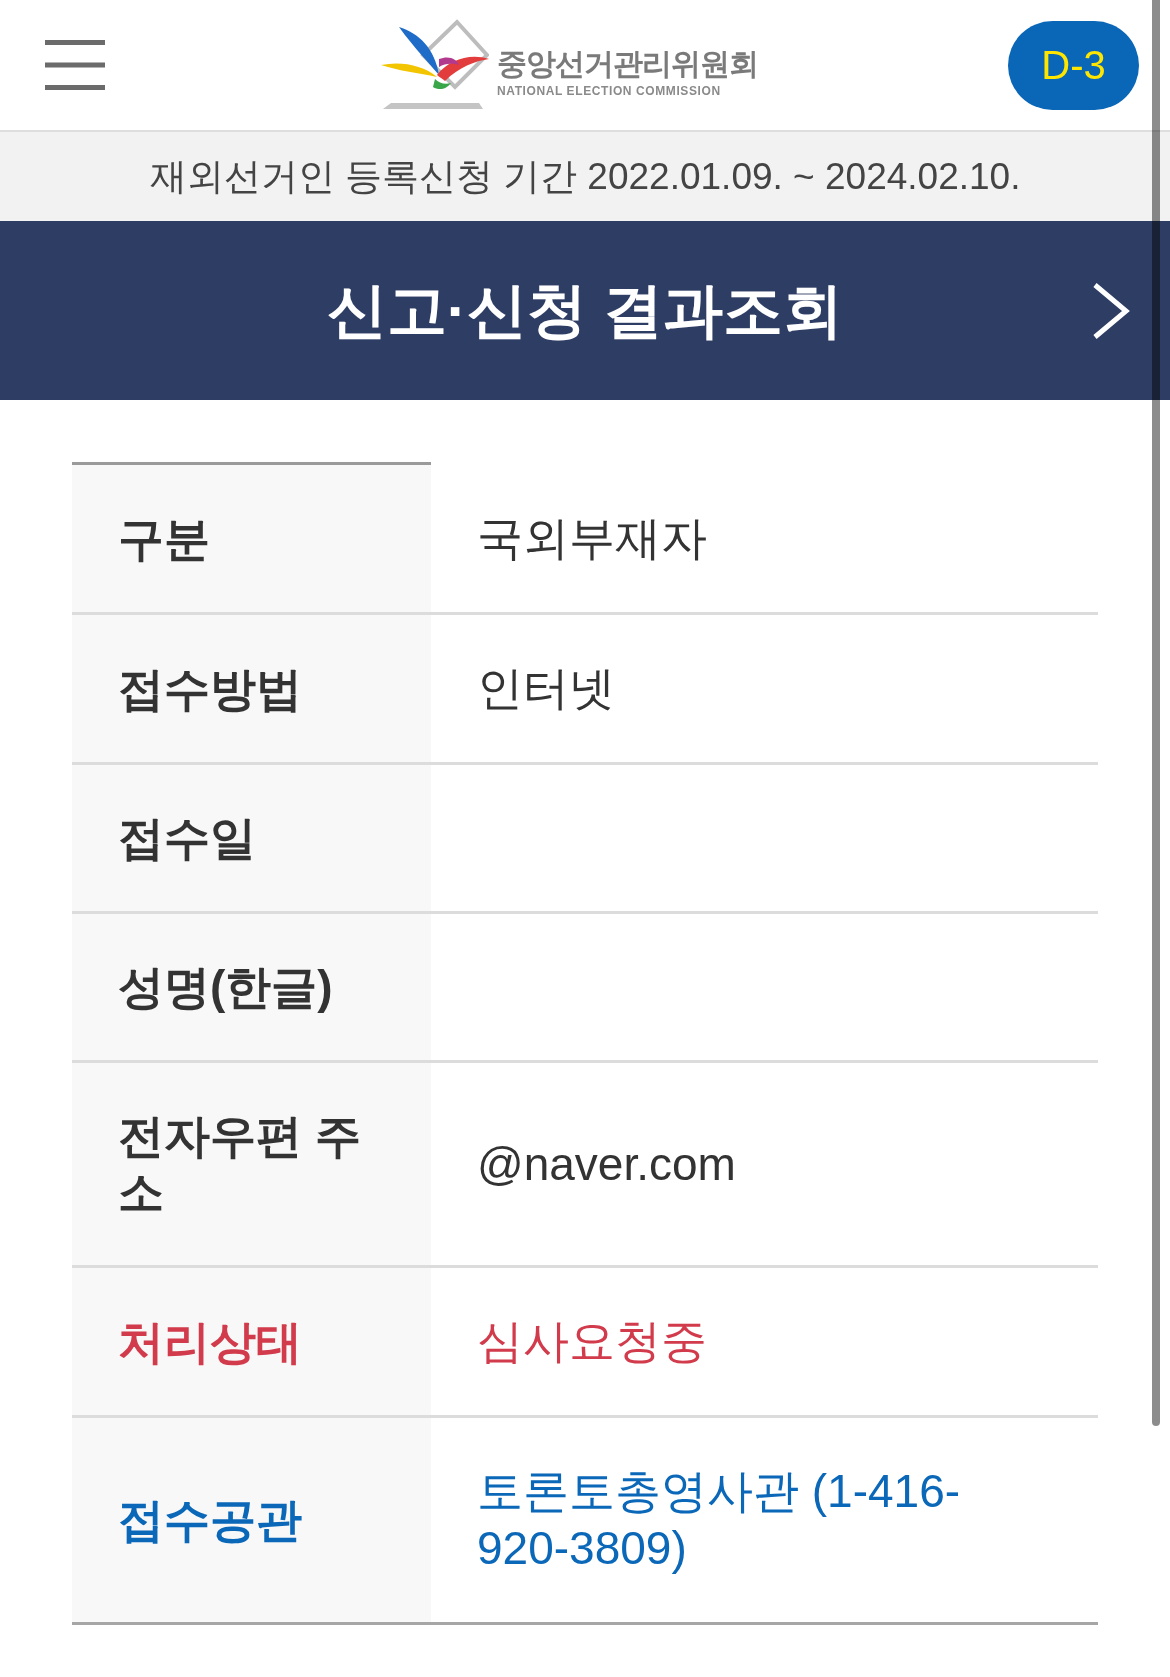 This screenshot has width=1170, height=1677. What do you see at coordinates (546, 688) in the screenshot?
I see `row-value: 인터넷` at bounding box center [546, 688].